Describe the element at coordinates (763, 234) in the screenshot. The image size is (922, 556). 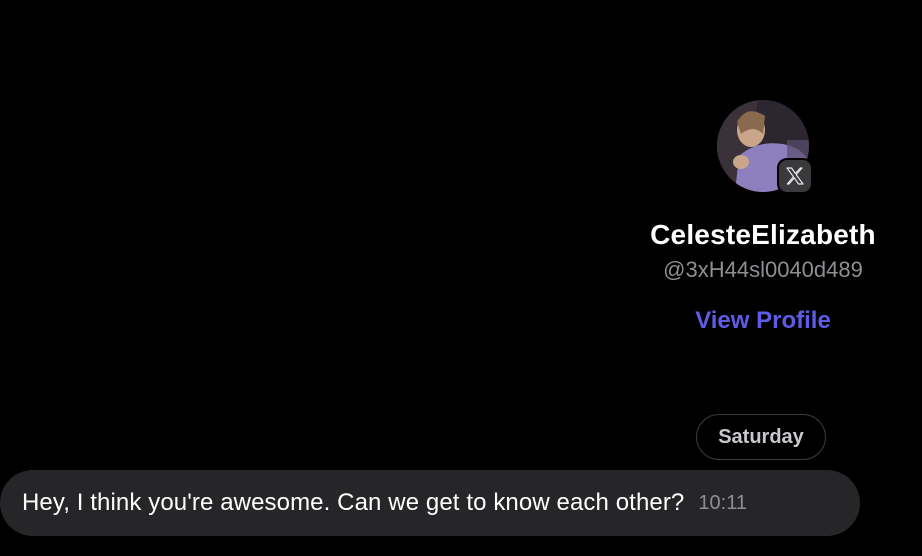
I see `display-name: CelesteElizabeth` at that location.